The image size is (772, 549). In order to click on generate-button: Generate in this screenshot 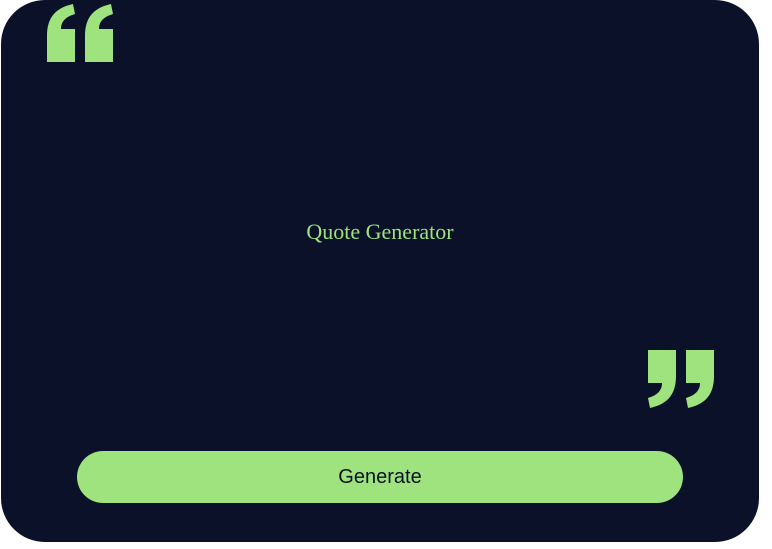, I will do `click(380, 477)`.